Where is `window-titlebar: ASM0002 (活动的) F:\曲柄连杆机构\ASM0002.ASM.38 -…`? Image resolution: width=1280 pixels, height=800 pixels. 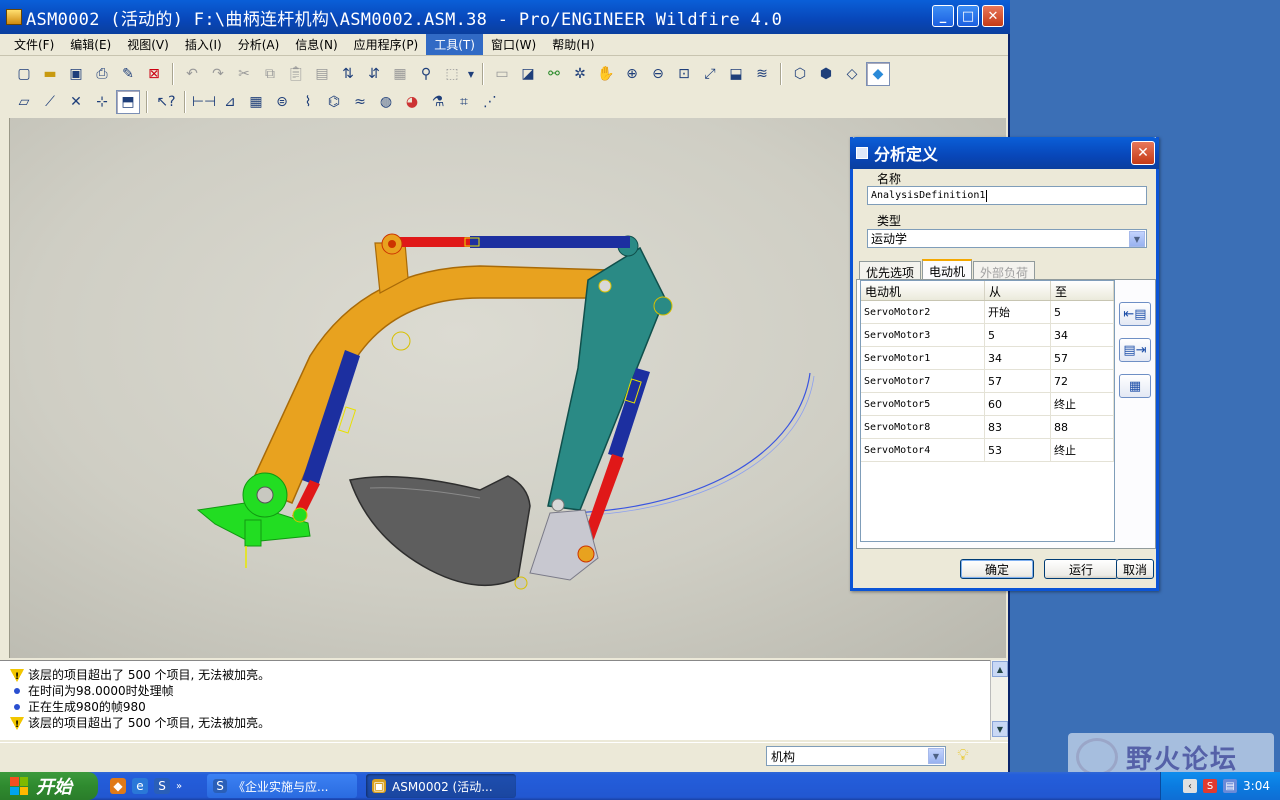
window-titlebar: ASM0002 (活动的) F:\曲柄连杆机构\ASM0002.ASM.38 -… is located at coordinates (505, 17).